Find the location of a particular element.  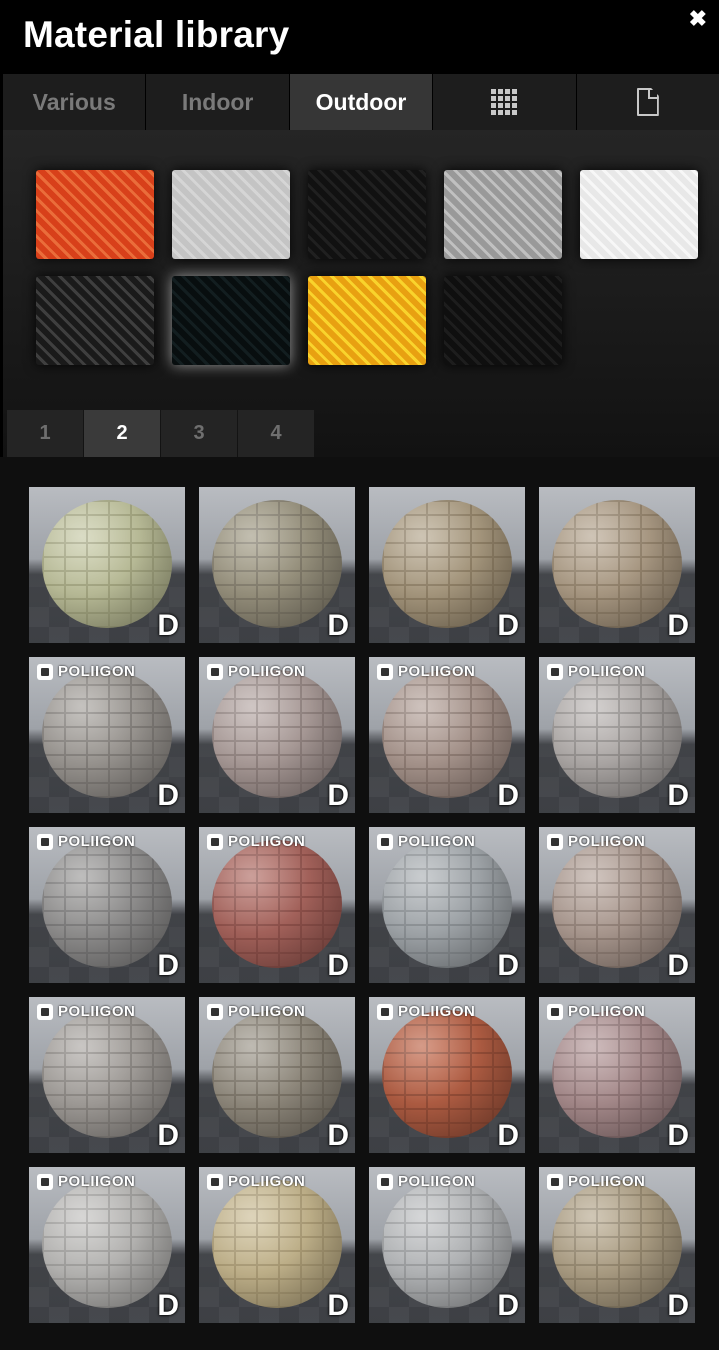

tab-grid-view is located at coordinates (505, 102).